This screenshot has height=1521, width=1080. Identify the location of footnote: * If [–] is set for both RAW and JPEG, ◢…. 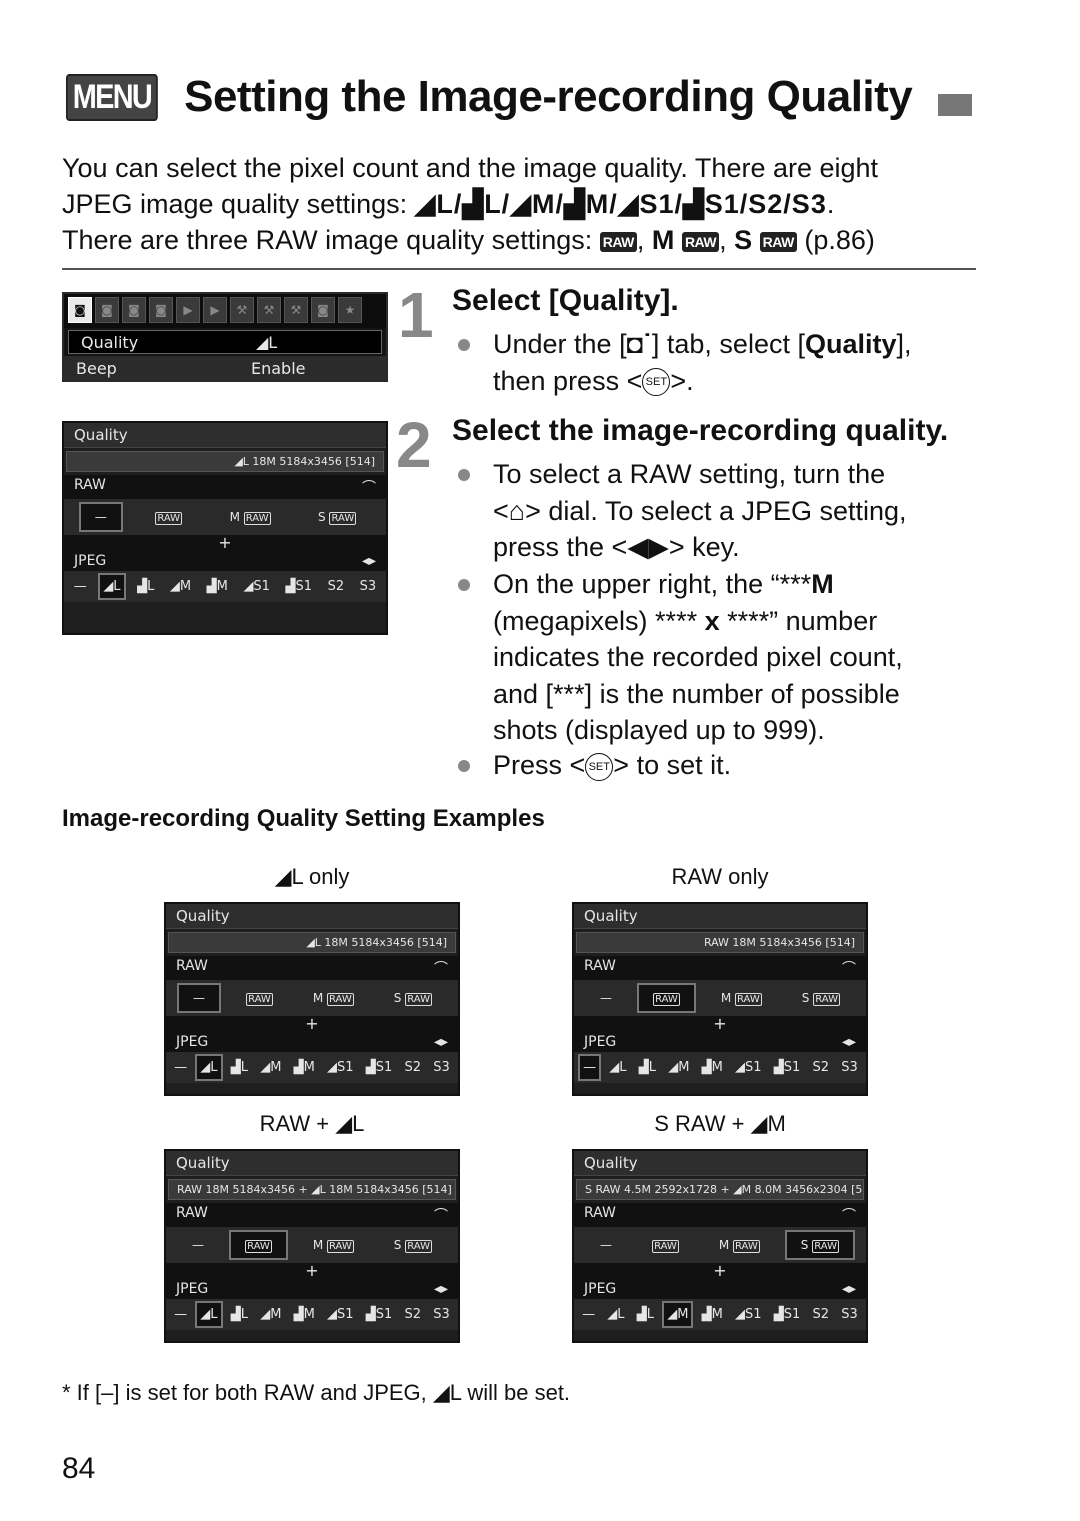
(316, 1392).